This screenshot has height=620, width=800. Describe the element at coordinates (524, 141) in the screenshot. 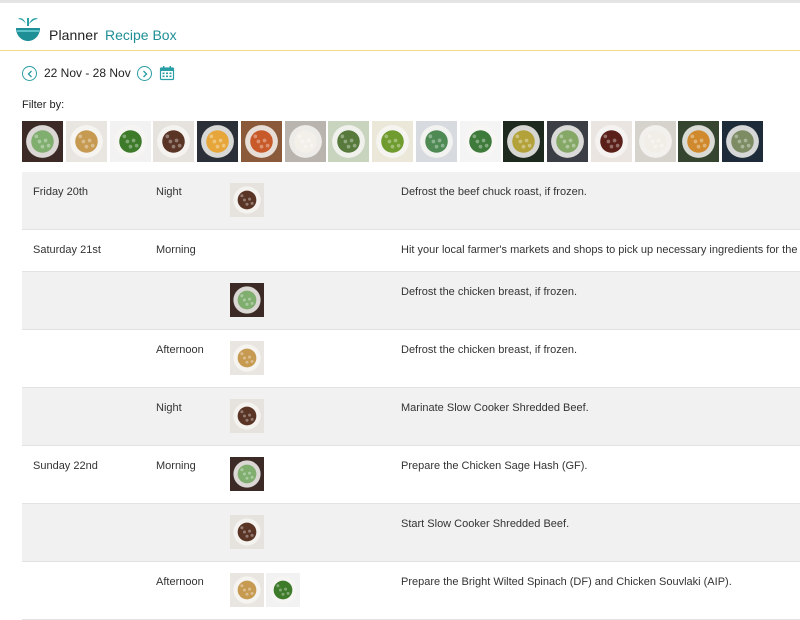

I see `veg-stir-thumb` at that location.